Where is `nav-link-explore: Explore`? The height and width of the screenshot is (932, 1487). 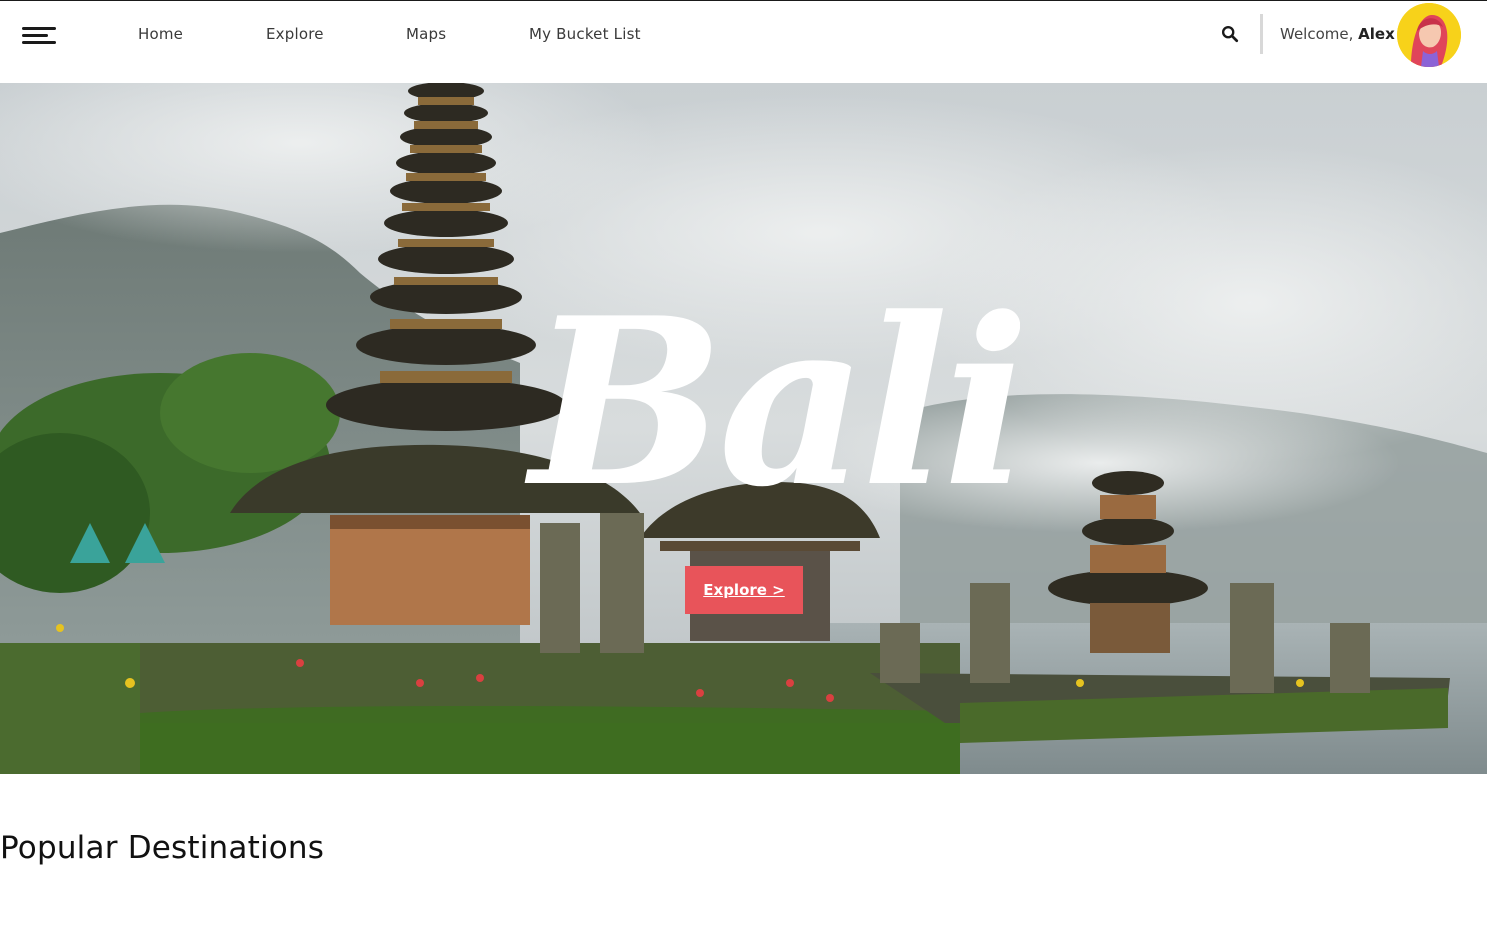
nav-link-explore: Explore is located at coordinates (295, 34).